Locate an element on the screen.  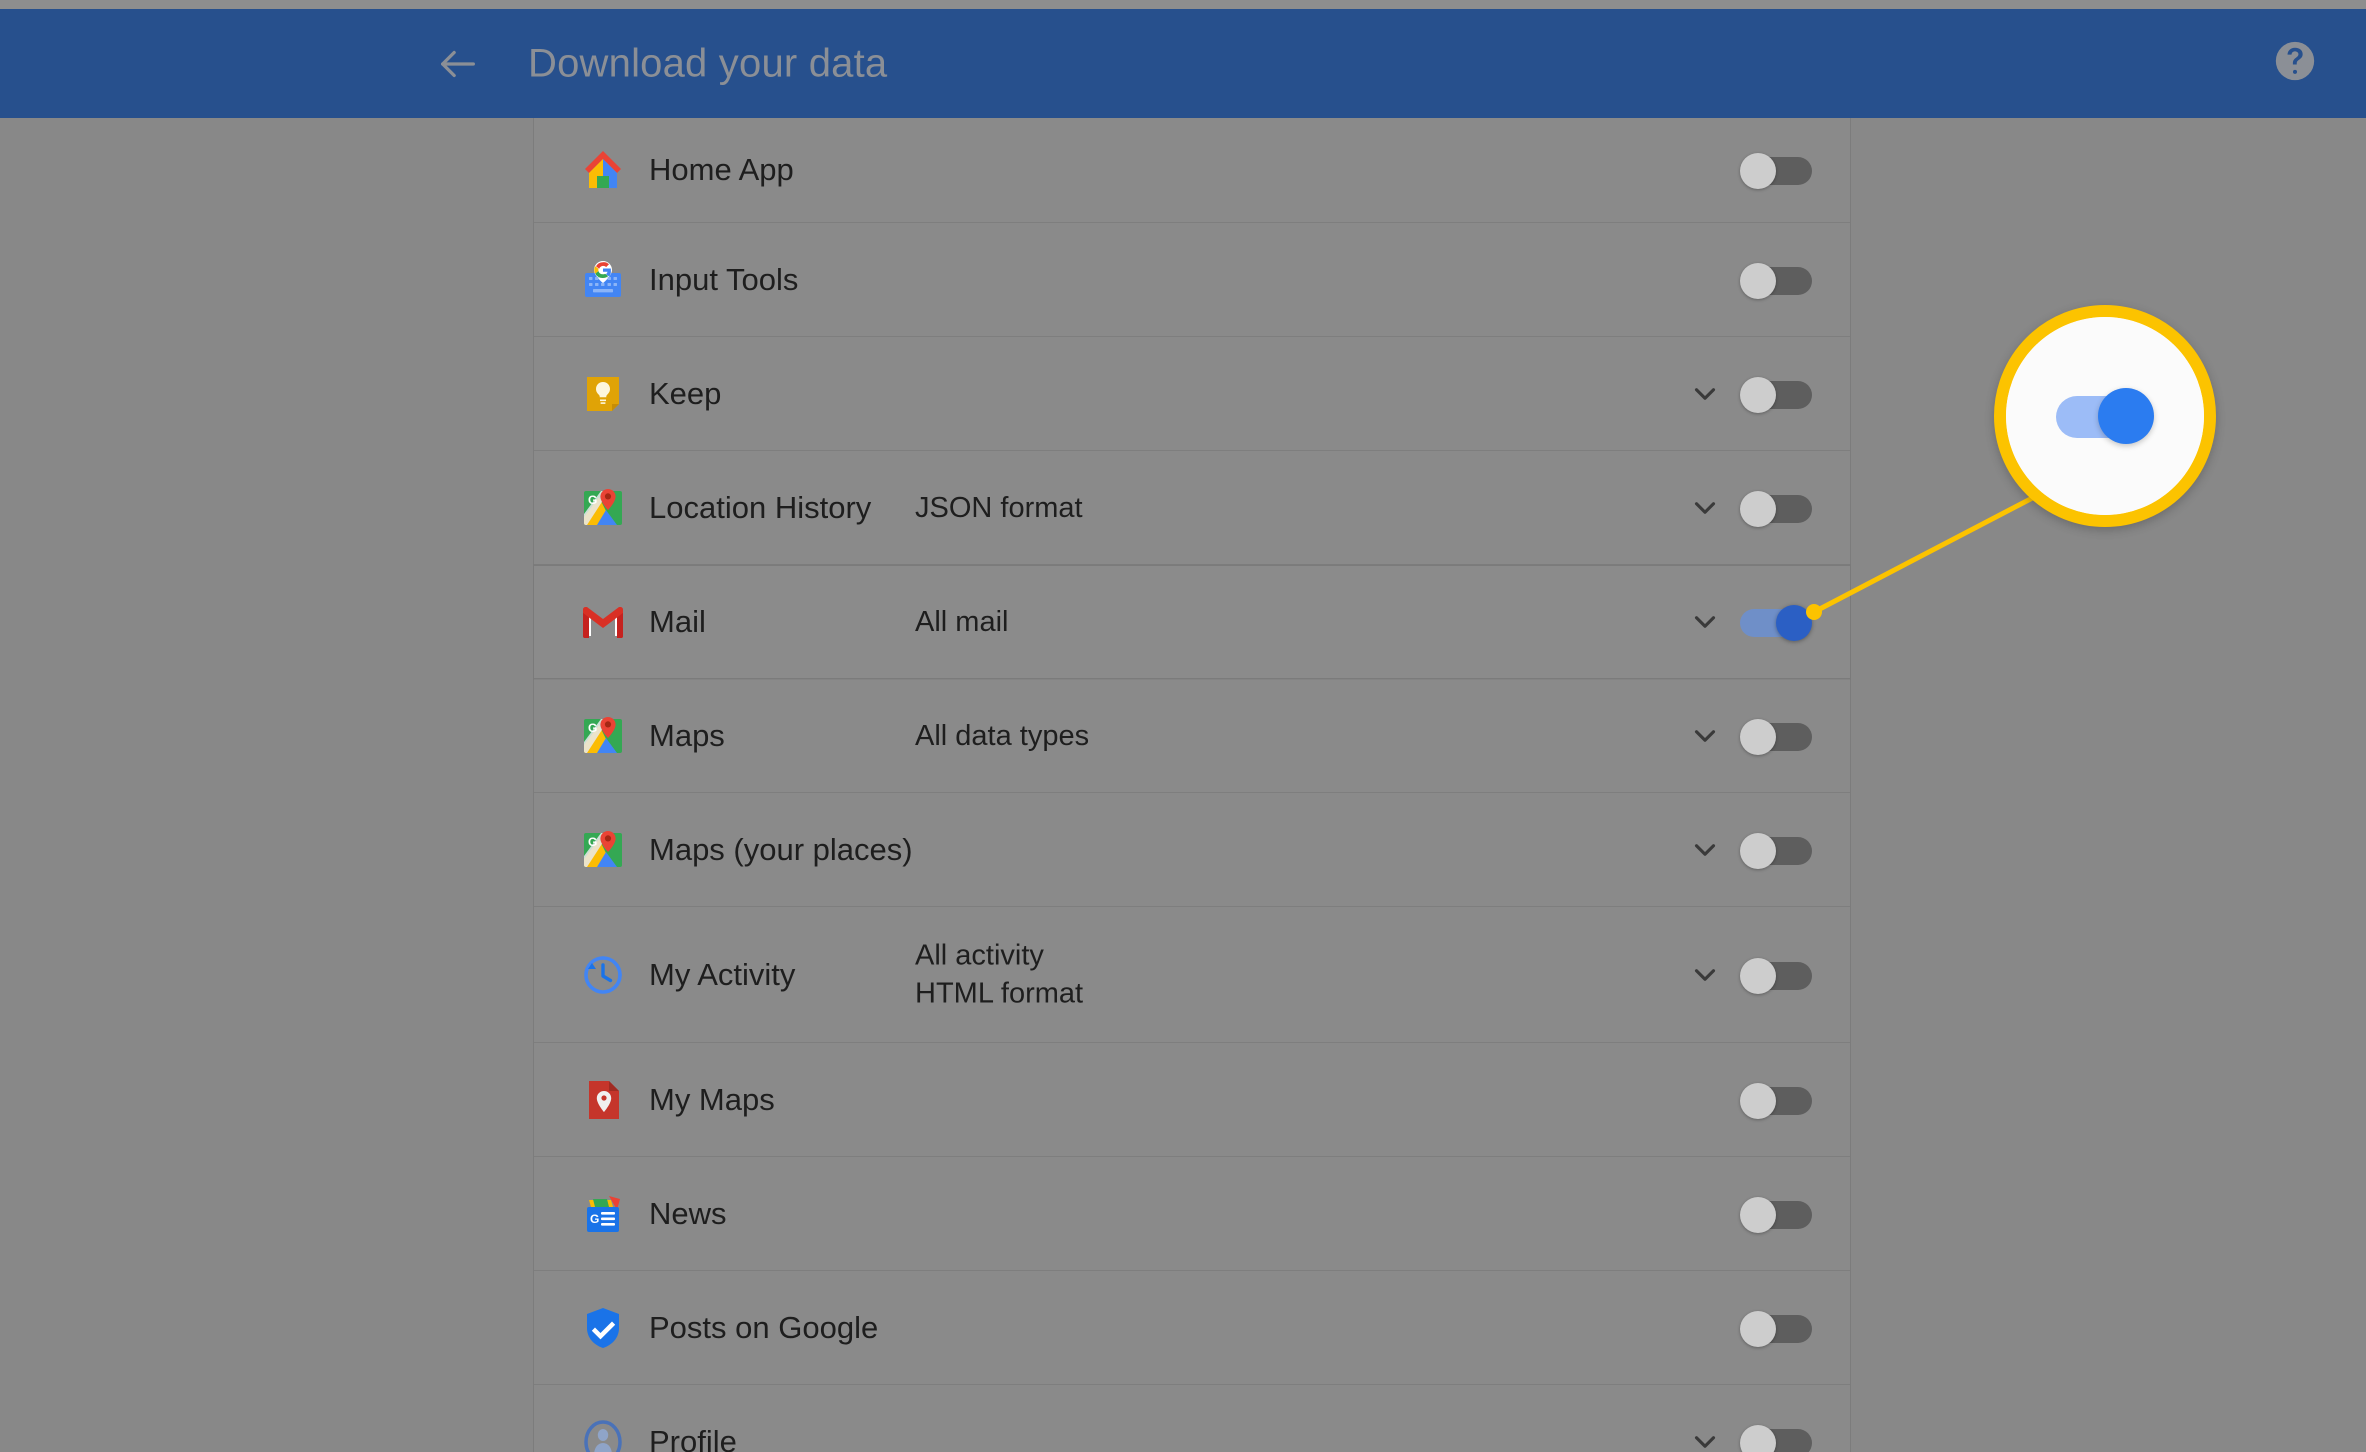
table-row: My Activity All activity HTML format is located at coordinates (1192, 975).